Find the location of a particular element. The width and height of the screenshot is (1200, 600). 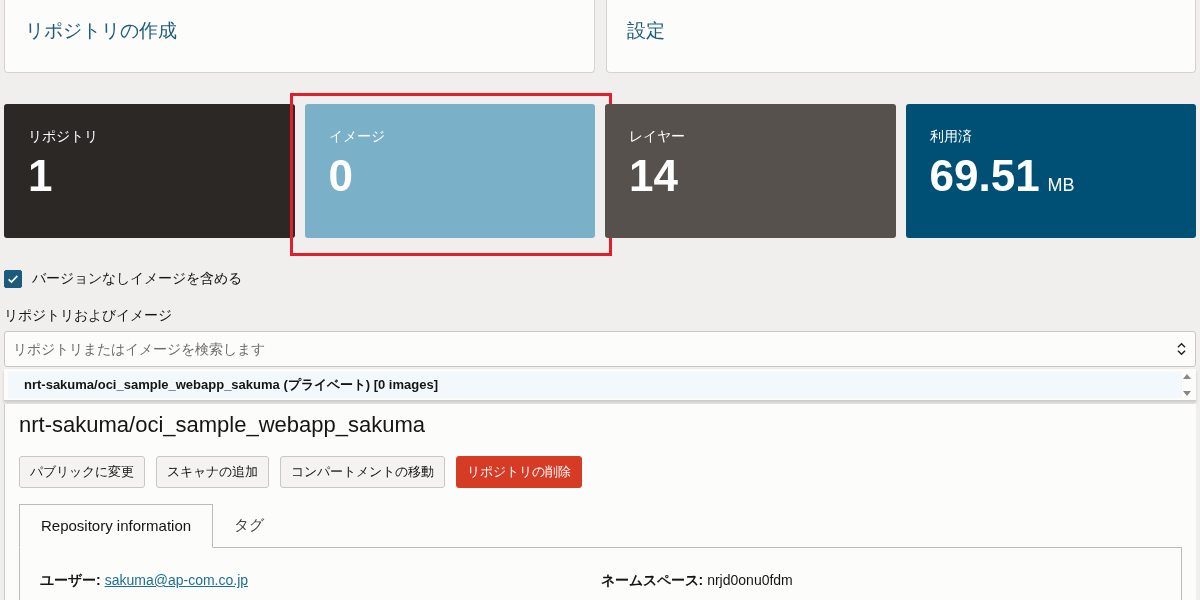

search-input: リポジトリまたはイメージを検索します is located at coordinates (594, 349).